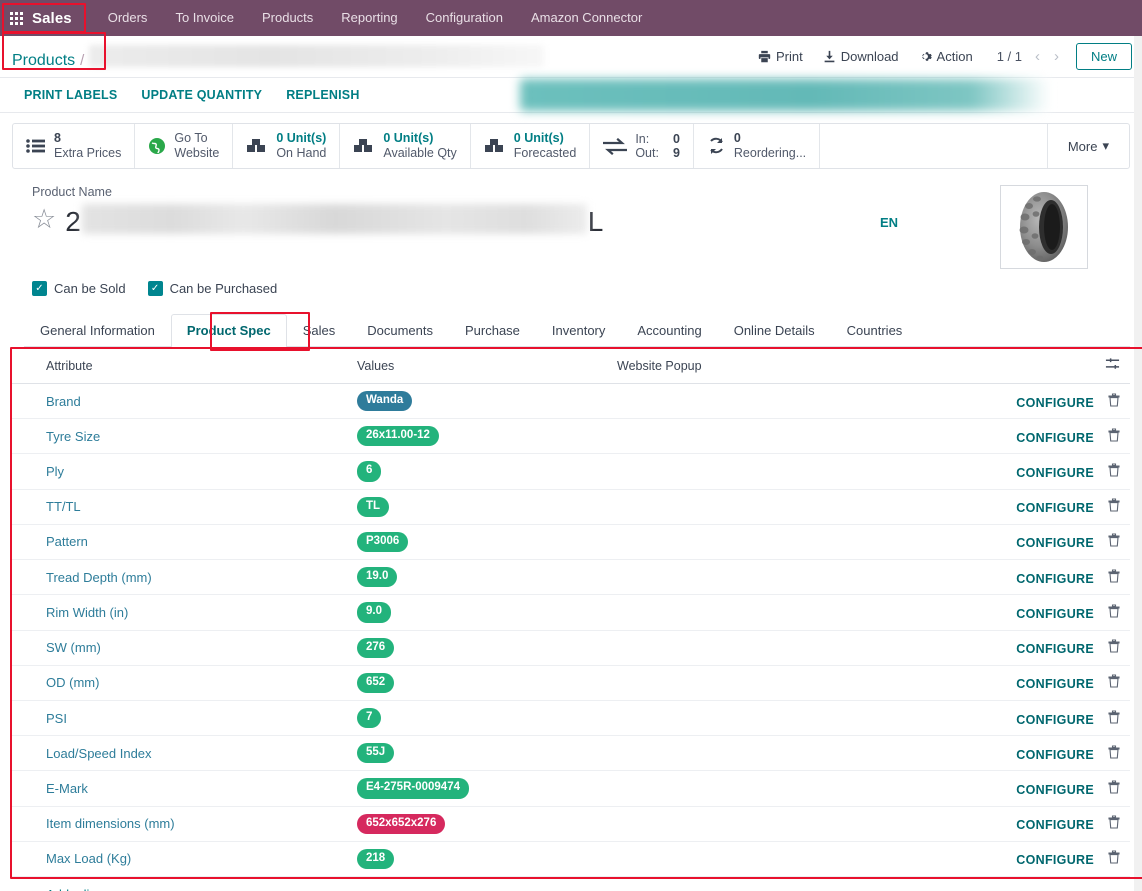 This screenshot has width=1142, height=891. I want to click on tab-documents: Documents, so click(400, 330).